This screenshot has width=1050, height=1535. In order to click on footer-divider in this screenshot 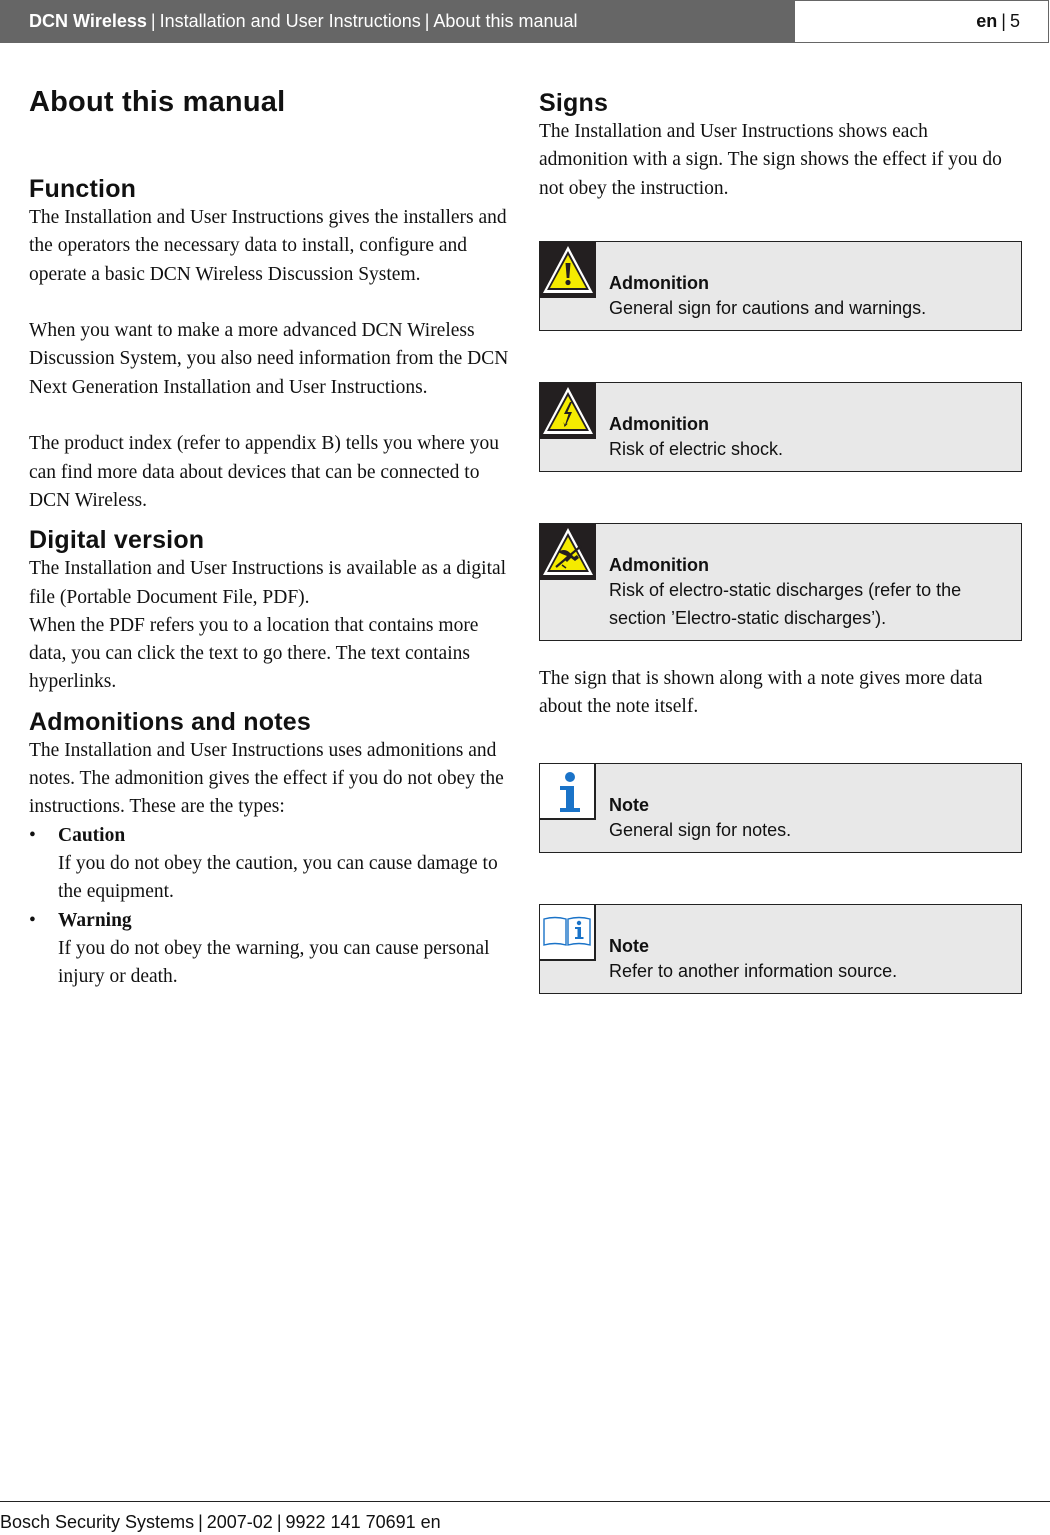, I will do `click(525, 1501)`.